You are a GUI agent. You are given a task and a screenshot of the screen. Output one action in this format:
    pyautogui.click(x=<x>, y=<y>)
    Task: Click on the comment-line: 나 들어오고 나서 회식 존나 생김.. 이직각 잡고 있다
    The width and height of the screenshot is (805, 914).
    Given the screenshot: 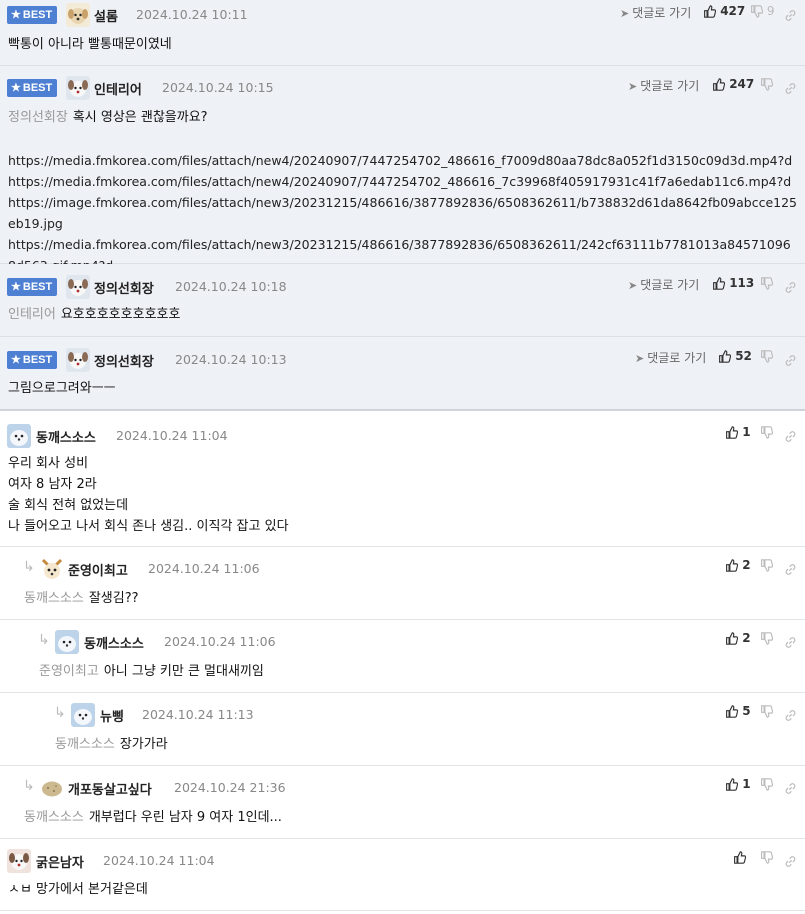 What is the action you would take?
    pyautogui.click(x=148, y=526)
    